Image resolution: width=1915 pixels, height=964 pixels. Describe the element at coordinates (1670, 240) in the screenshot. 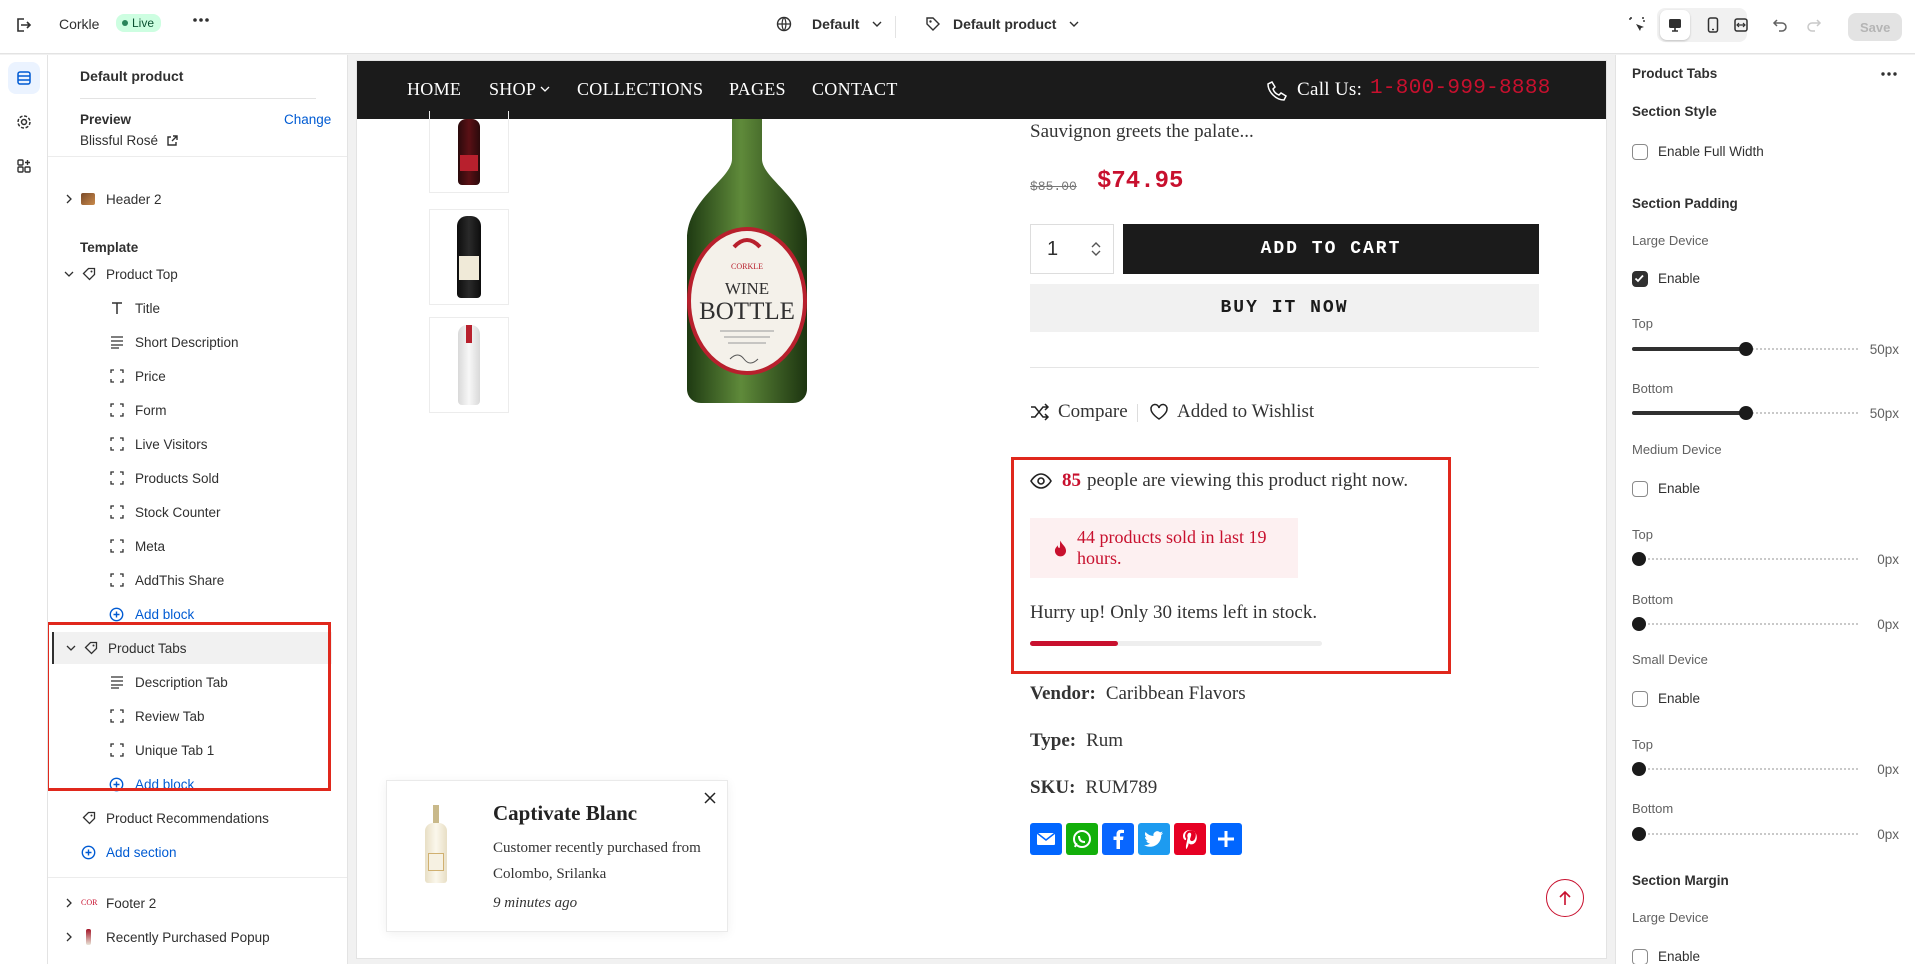

I see `large-device-label: Large Device` at that location.